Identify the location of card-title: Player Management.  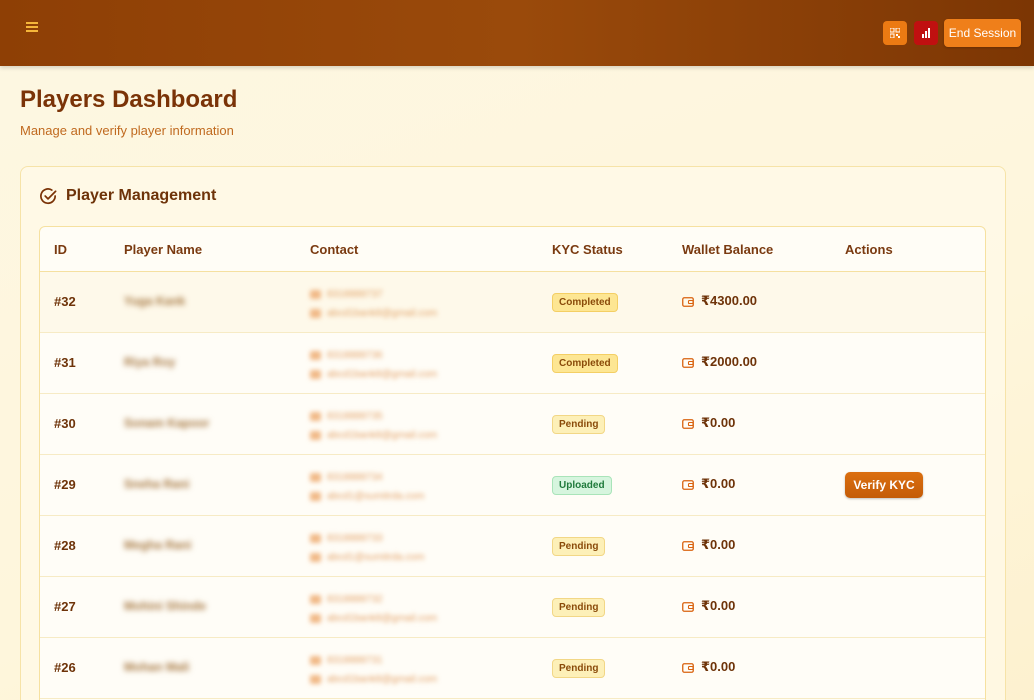
(127, 196).